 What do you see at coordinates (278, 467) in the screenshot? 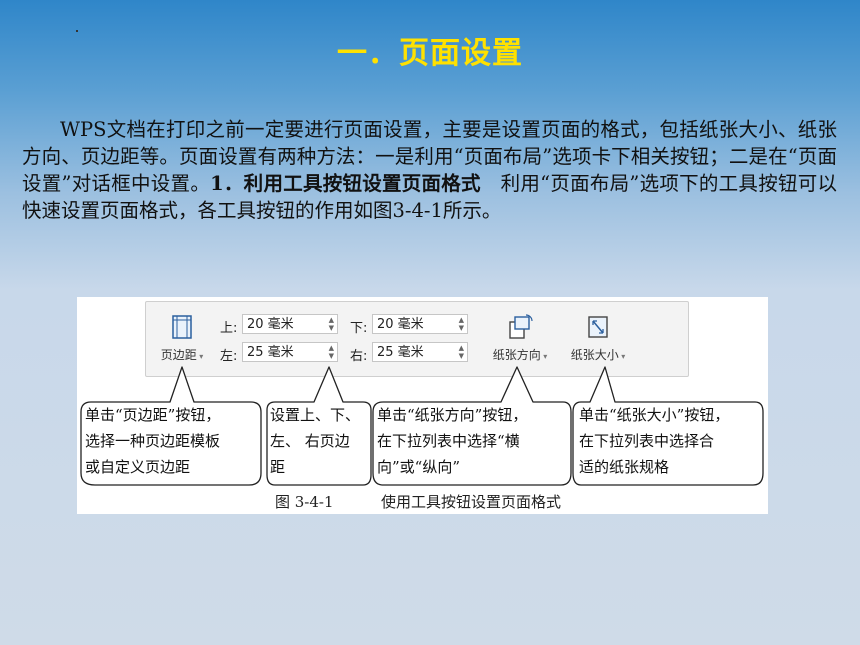
I see `callout-line: 距` at bounding box center [278, 467].